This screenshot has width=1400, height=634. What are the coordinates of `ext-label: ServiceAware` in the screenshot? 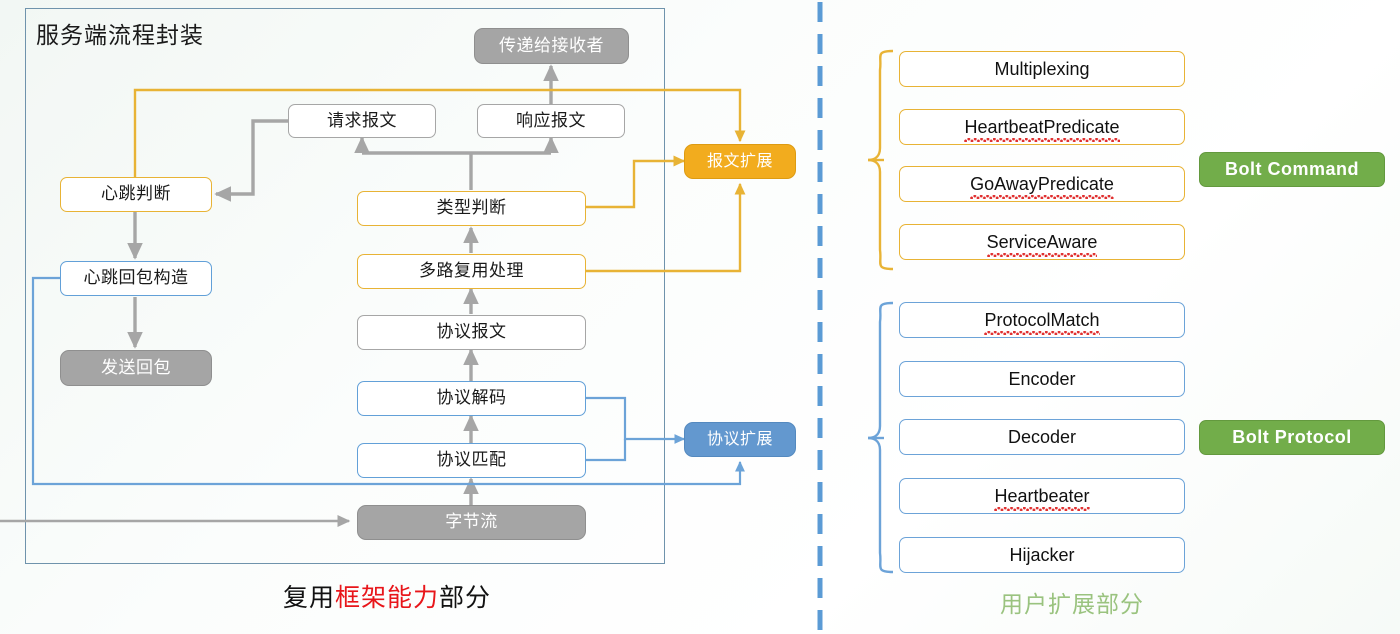 It's located at (1042, 244).